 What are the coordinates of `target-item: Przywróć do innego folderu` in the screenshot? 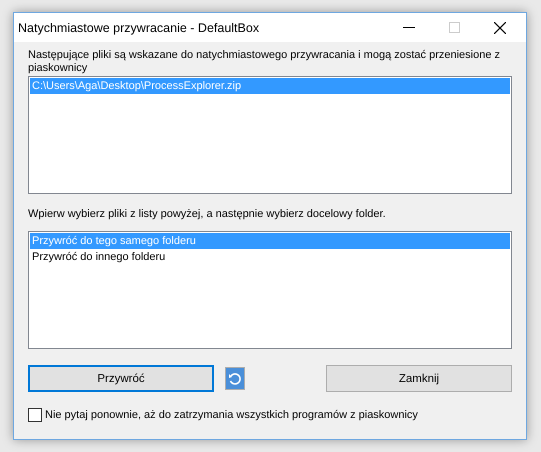 It's located at (270, 257).